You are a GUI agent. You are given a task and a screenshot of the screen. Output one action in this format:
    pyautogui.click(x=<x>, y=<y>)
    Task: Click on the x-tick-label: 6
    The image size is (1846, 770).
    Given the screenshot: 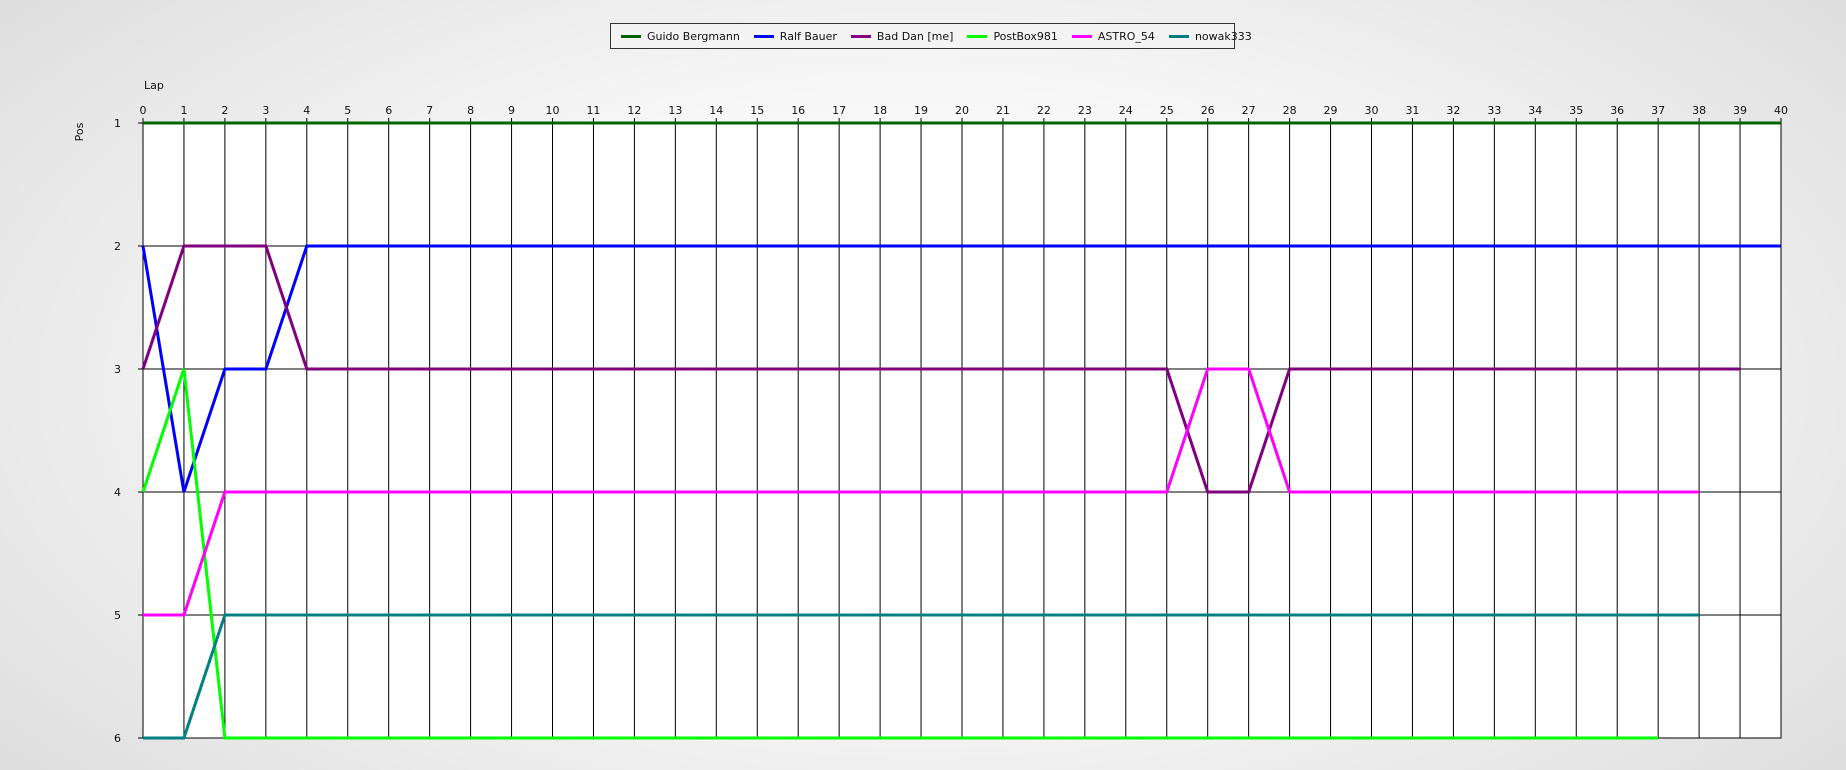 What is the action you would take?
    pyautogui.click(x=388, y=110)
    